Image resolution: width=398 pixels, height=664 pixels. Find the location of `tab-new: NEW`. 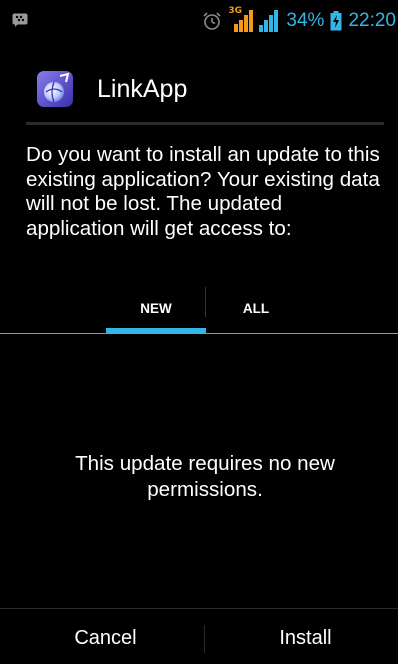

tab-new: NEW is located at coordinates (156, 310).